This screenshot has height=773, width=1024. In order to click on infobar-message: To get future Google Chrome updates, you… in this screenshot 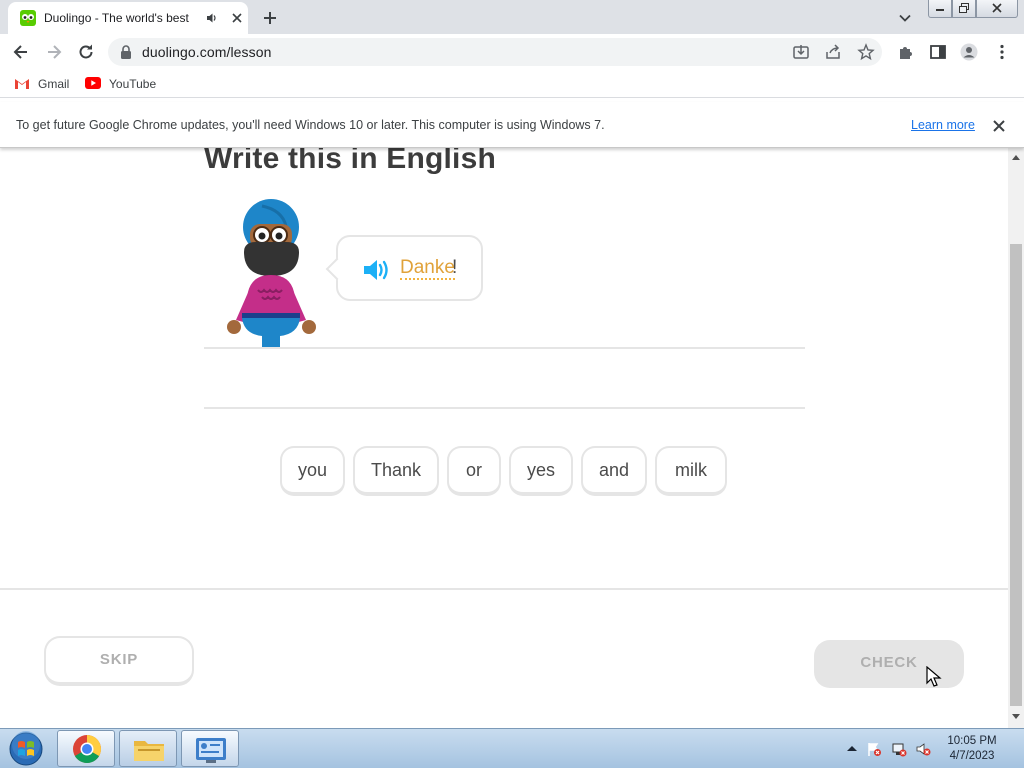, I will do `click(310, 125)`.